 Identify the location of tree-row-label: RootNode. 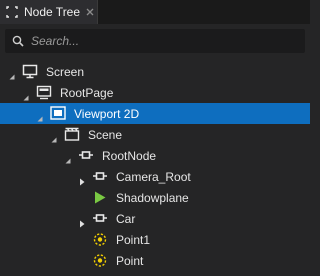
(129, 156).